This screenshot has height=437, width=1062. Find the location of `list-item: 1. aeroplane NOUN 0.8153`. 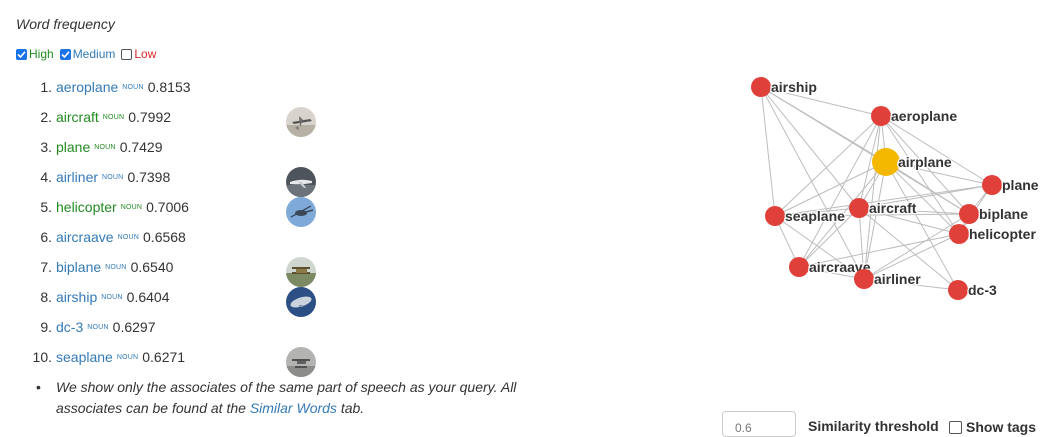

list-item: 1. aeroplane NOUN 0.8153 is located at coordinates (95, 87).